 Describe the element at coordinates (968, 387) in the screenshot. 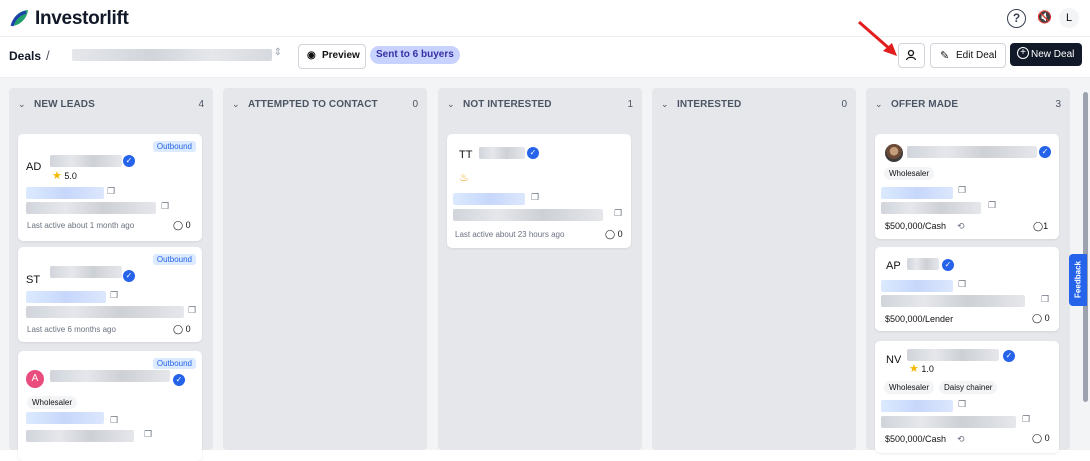

I see `daisy-chainer-tag: Daisy chainer` at that location.